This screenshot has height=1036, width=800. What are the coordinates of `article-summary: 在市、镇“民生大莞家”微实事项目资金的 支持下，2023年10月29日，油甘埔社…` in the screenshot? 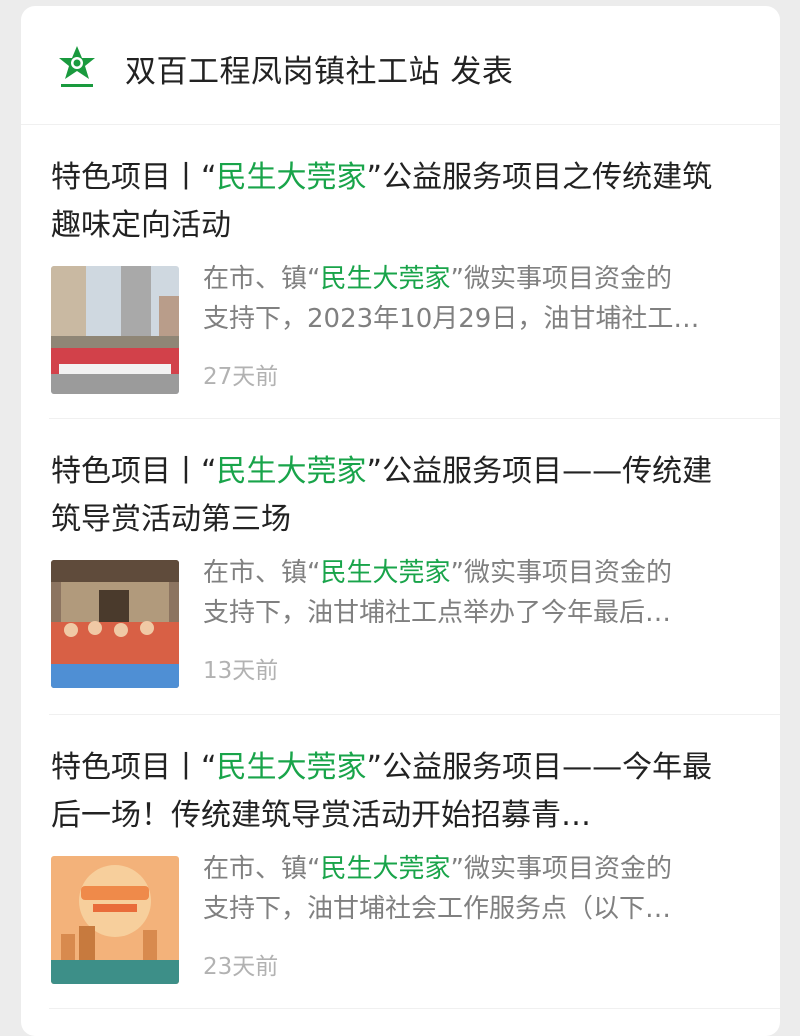 It's located at (483, 299).